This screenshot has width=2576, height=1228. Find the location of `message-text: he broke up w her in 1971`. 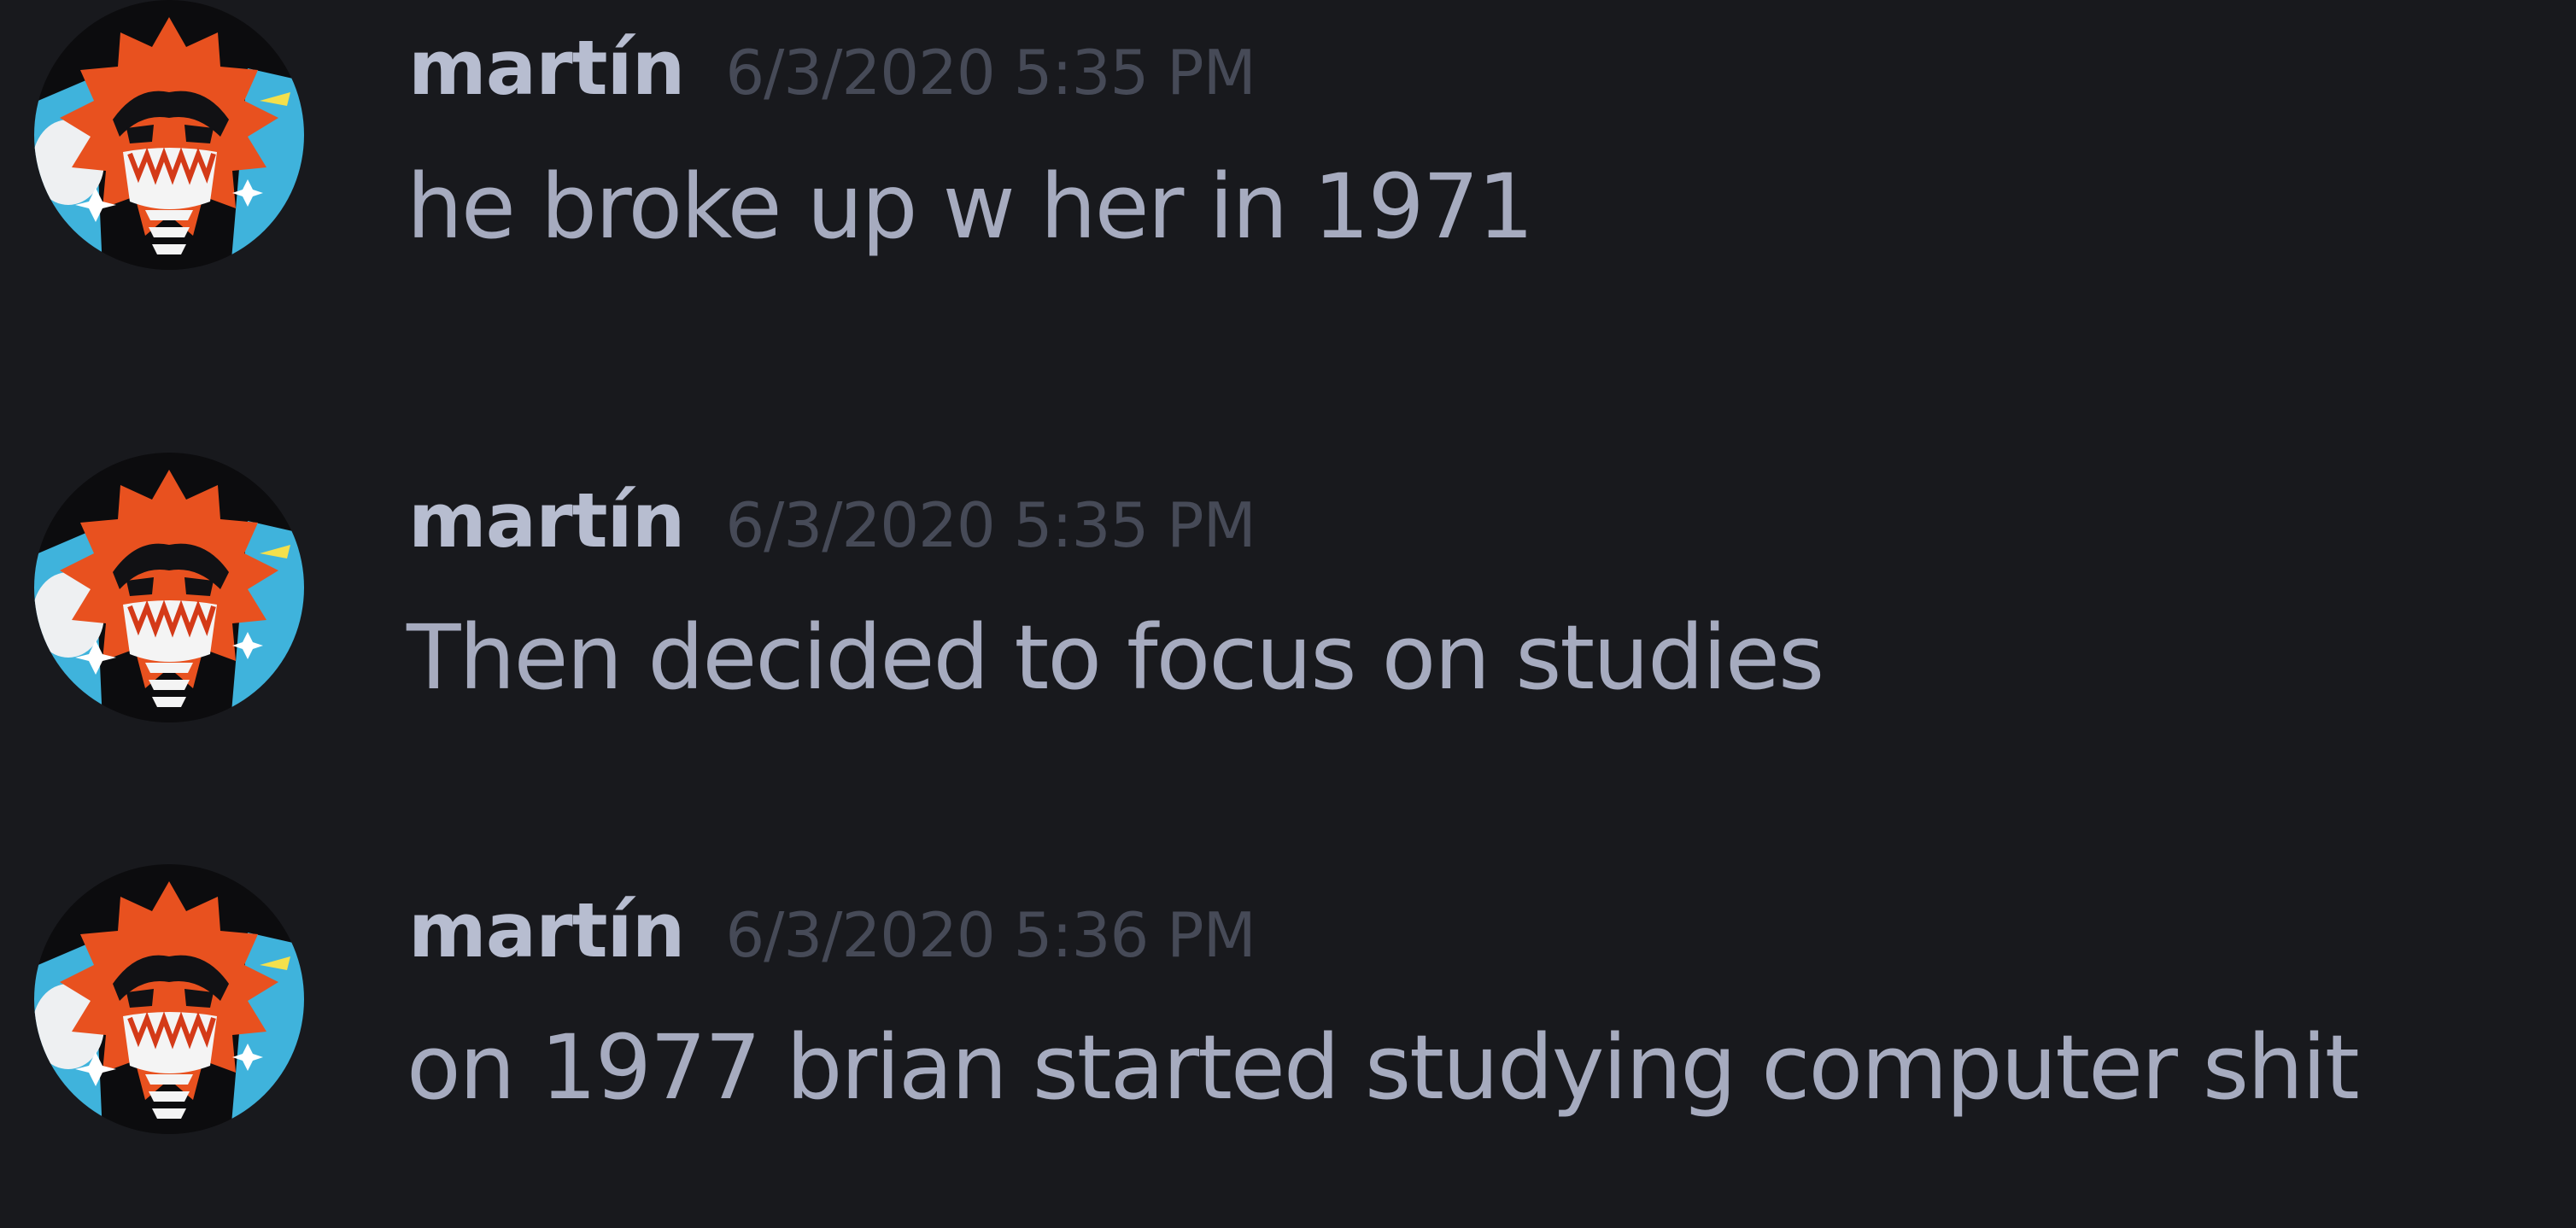

message-text: he broke up w her in 1971 is located at coordinates (970, 207).